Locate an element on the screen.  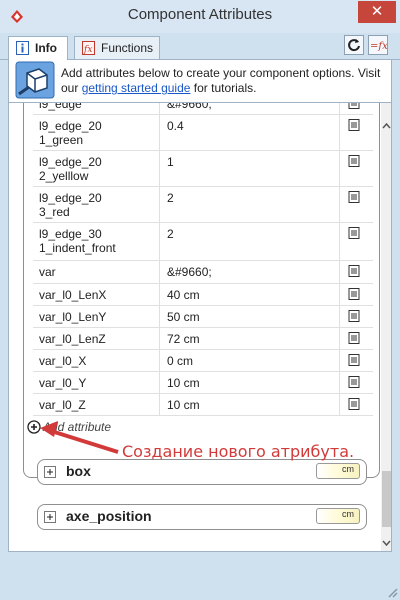
refresh-icon is located at coordinates (354, 45).